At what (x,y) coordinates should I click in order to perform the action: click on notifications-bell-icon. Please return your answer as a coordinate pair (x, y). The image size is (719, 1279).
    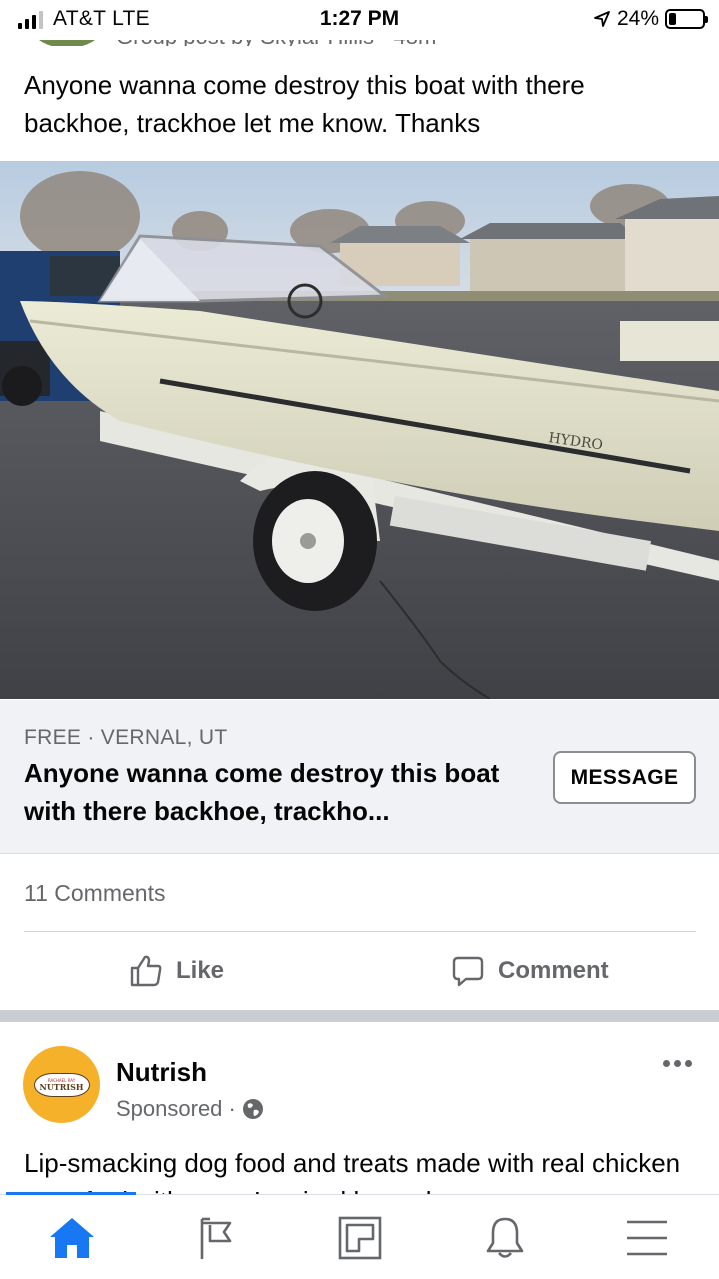
    Looking at the image, I should click on (505, 1237).